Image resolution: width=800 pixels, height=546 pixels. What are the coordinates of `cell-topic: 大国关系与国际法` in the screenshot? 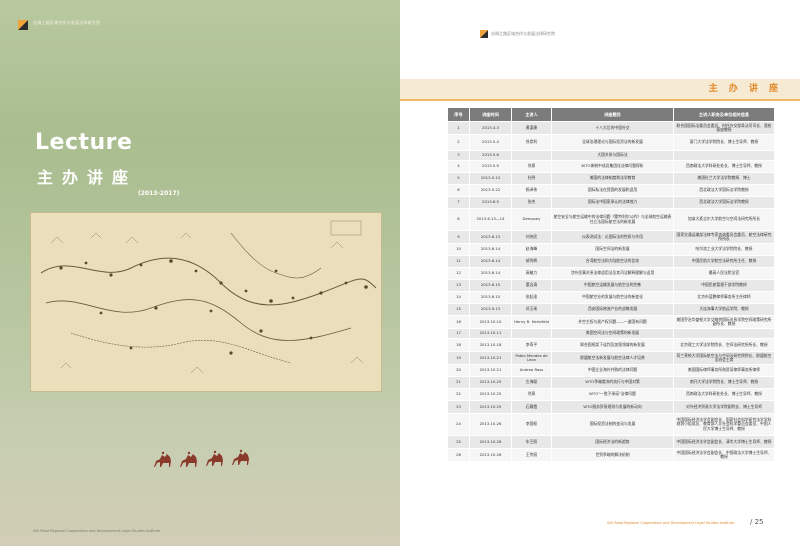 It's located at (612, 155).